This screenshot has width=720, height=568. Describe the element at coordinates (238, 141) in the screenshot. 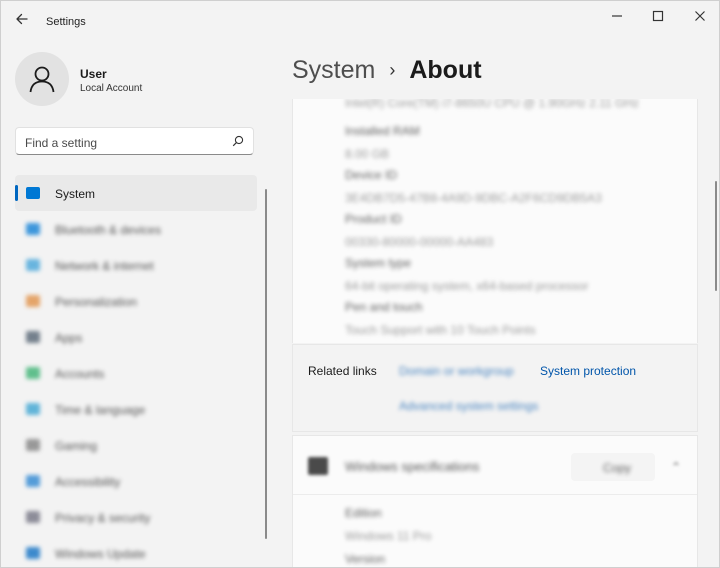

I see `search-icon` at that location.